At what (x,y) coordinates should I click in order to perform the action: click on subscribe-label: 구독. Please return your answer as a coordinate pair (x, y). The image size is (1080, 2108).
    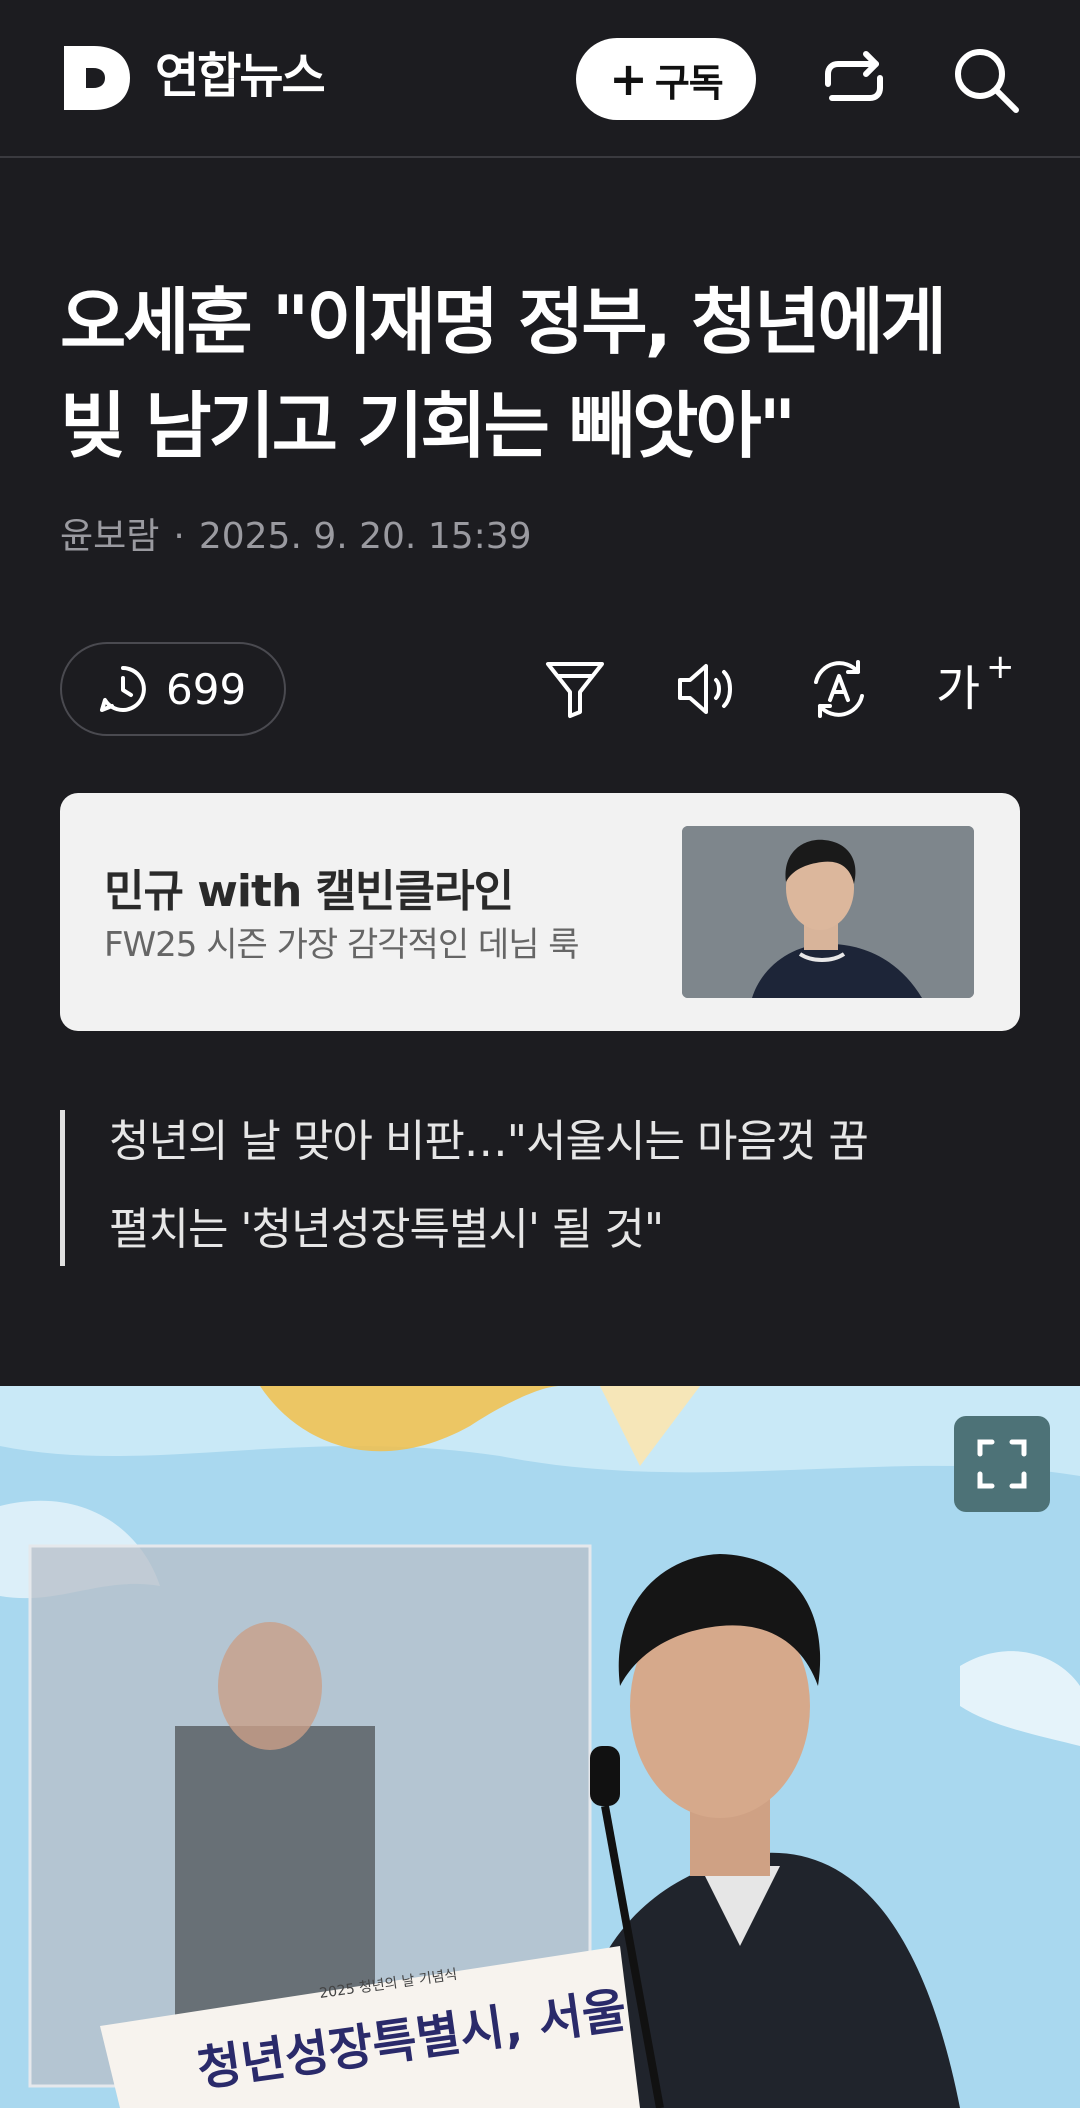
    Looking at the image, I should click on (689, 82).